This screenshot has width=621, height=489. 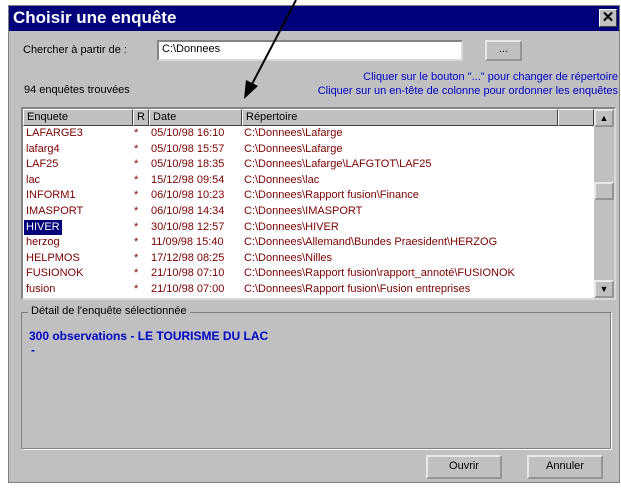 I want to click on table-row: lac * 15/12/98 09:54 C:\Donnees\lac, so click(x=308, y=181).